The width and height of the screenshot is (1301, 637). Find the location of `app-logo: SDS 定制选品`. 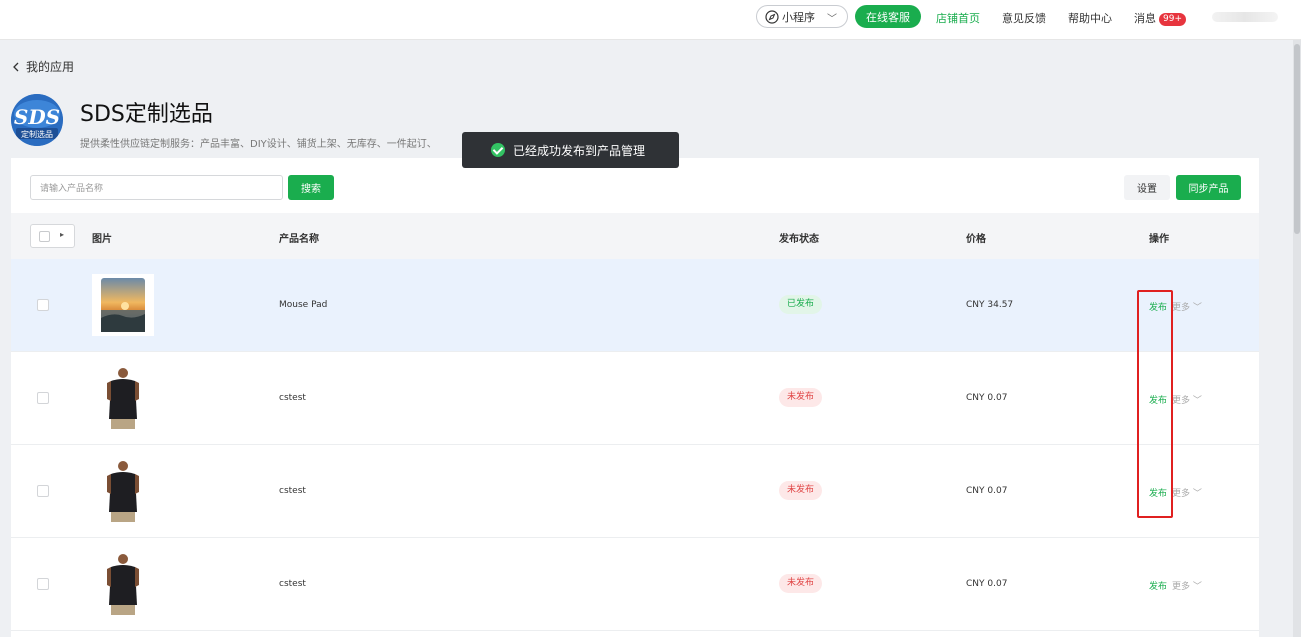

app-logo: SDS 定制选品 is located at coordinates (37, 120).